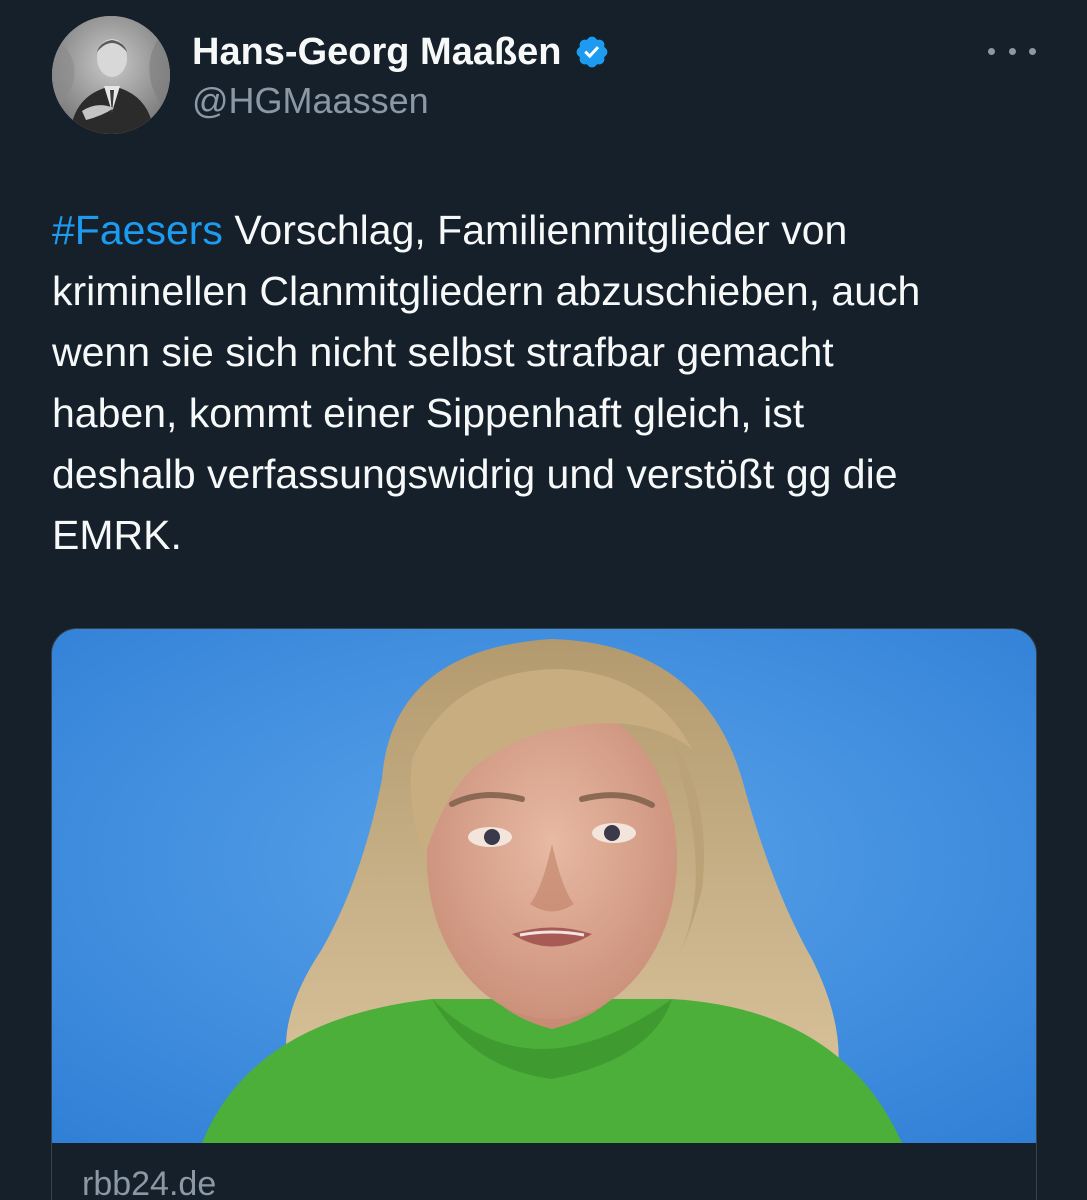 This screenshot has height=1200, width=1087. Describe the element at coordinates (592, 52) in the screenshot. I see `verified-badge-icon` at that location.